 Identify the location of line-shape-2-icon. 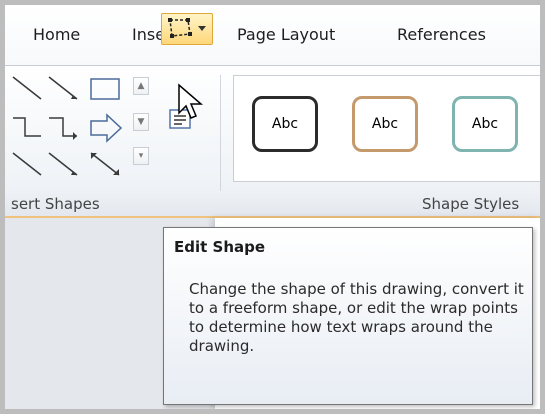
(27, 164).